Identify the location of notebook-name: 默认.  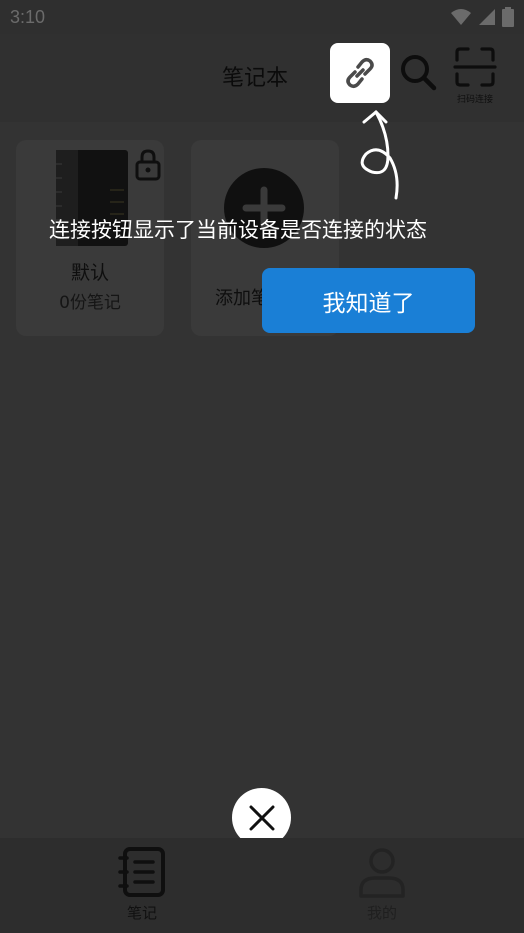
(89, 273).